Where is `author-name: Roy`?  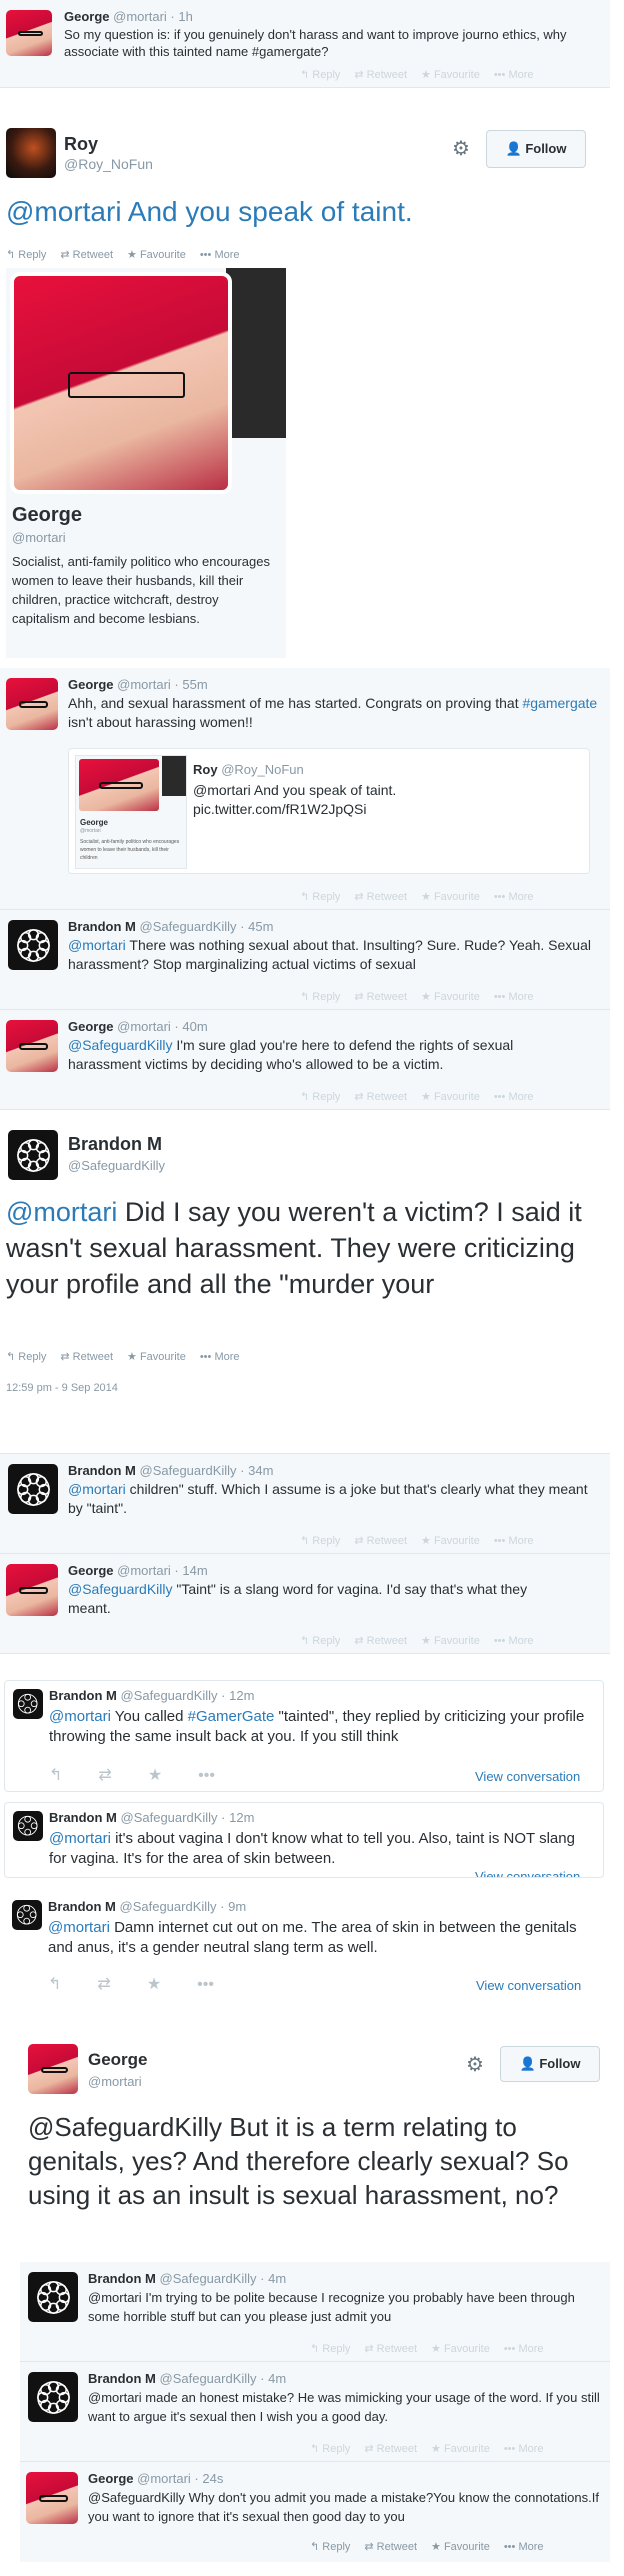
author-name: Roy is located at coordinates (81, 144).